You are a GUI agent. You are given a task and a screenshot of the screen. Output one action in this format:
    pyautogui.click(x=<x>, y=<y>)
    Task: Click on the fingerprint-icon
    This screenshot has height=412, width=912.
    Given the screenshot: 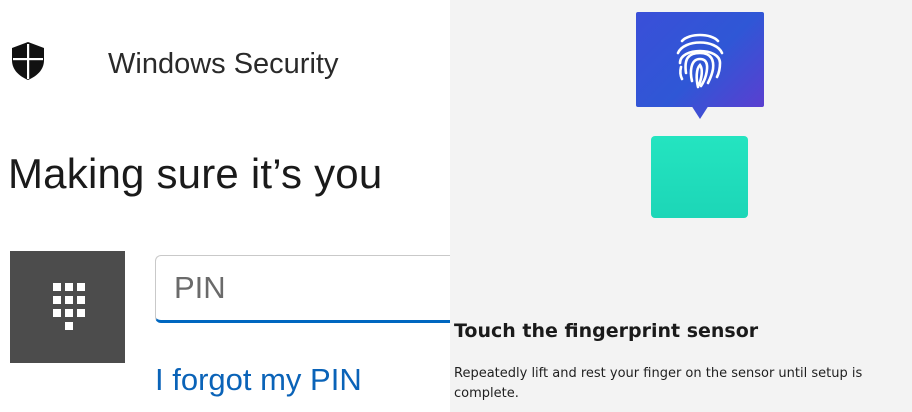 What is the action you would take?
    pyautogui.click(x=700, y=61)
    